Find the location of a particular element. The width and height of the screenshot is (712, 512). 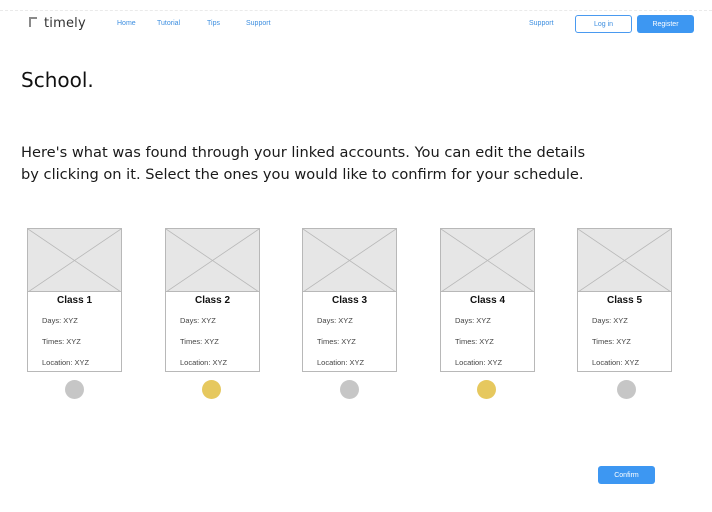

class-title: Class 3 is located at coordinates (349, 300).